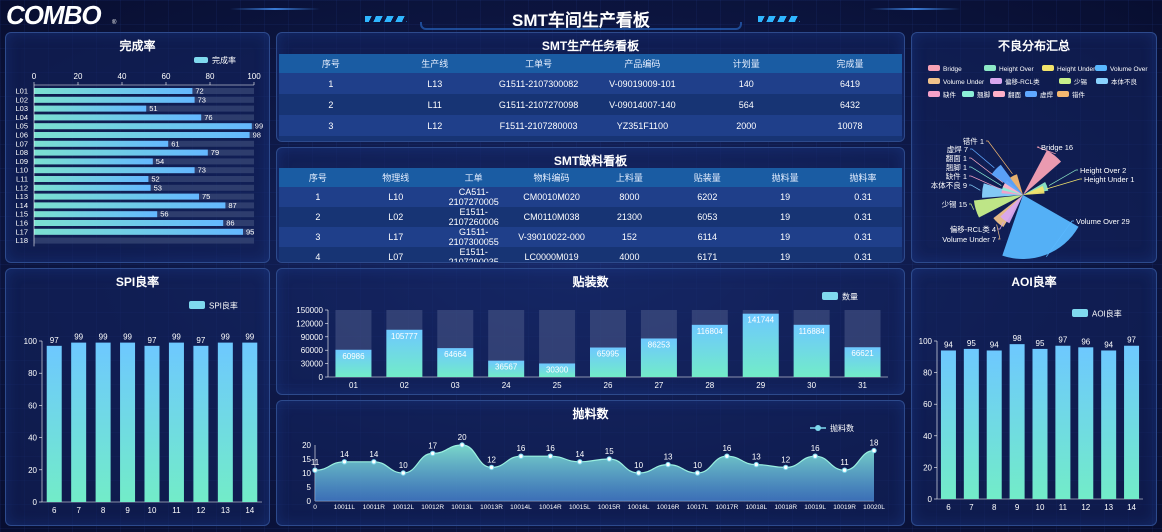 This screenshot has height=532, width=1162. I want to click on data-label: 73, so click(202, 99).